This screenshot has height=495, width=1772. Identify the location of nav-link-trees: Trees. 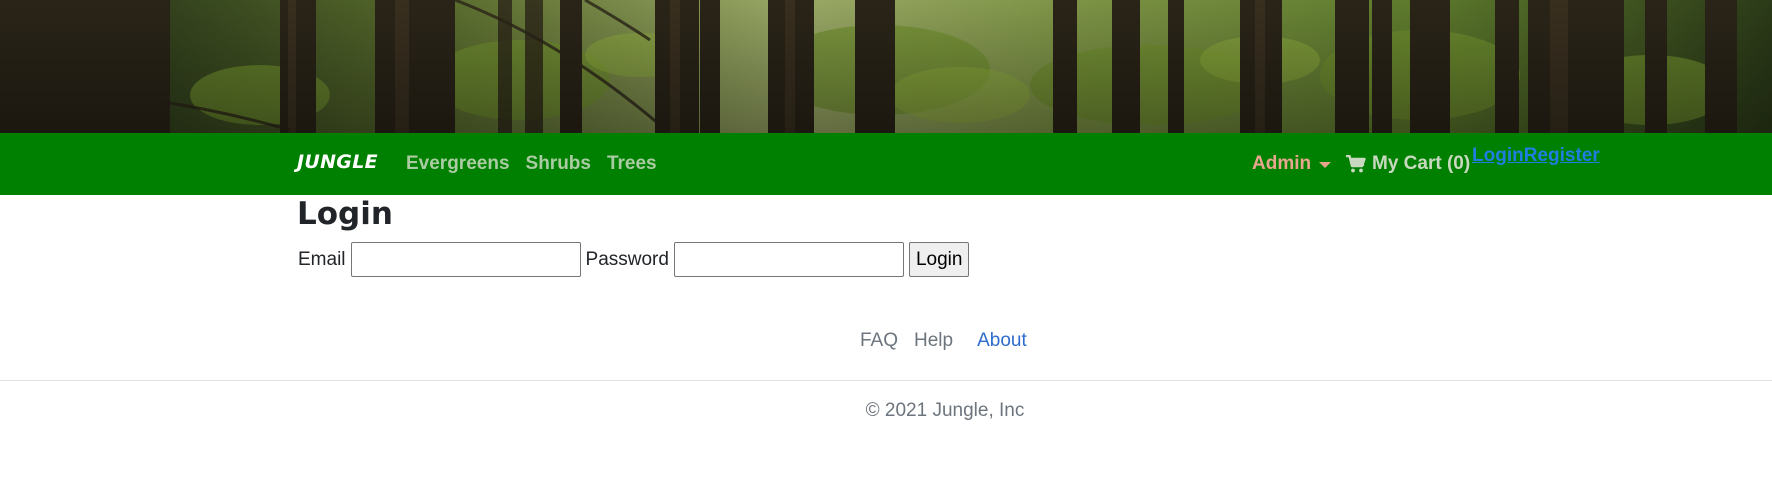
(632, 164).